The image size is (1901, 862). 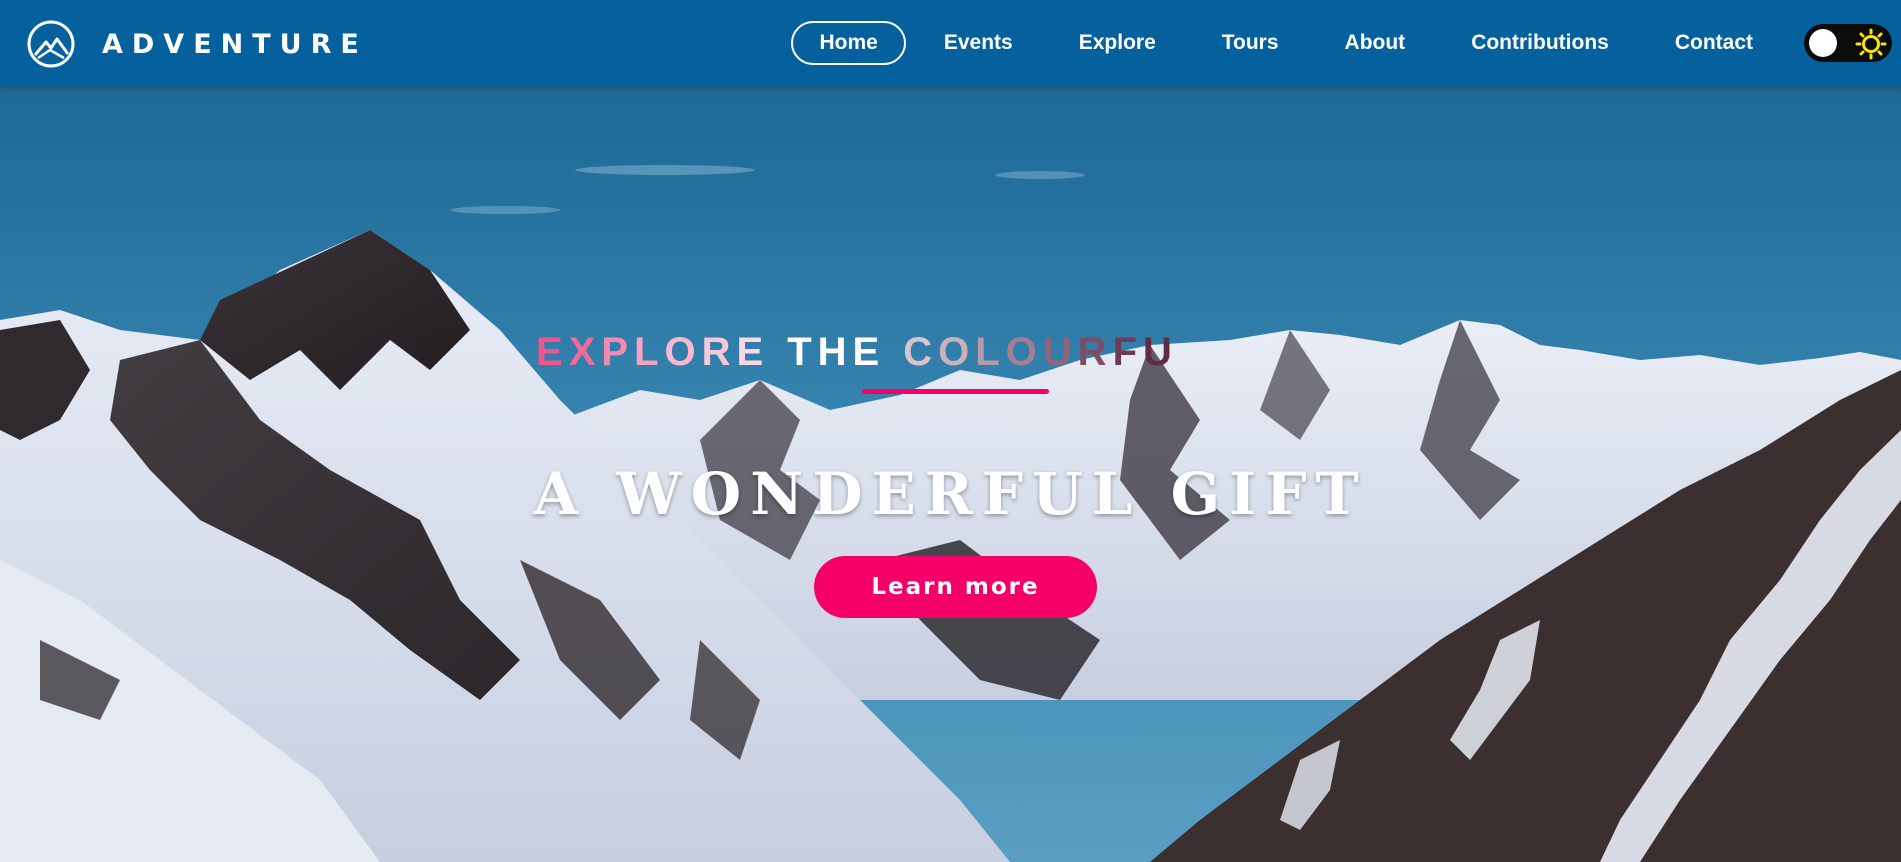 What do you see at coordinates (618, 352) in the screenshot?
I see `tagline-letter: P` at bounding box center [618, 352].